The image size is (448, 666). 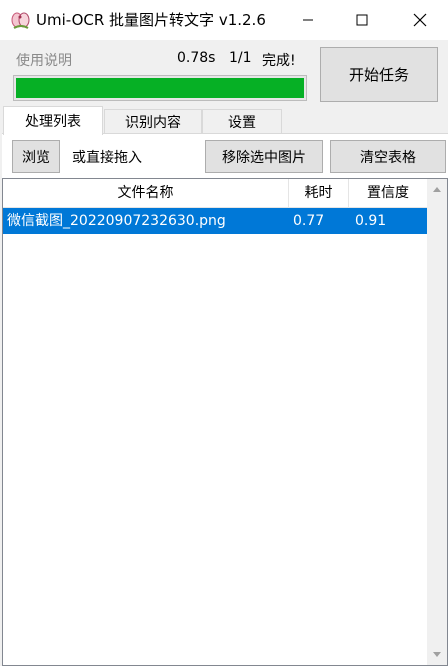 I want to click on start-task-button: 开始任务, so click(x=379, y=74).